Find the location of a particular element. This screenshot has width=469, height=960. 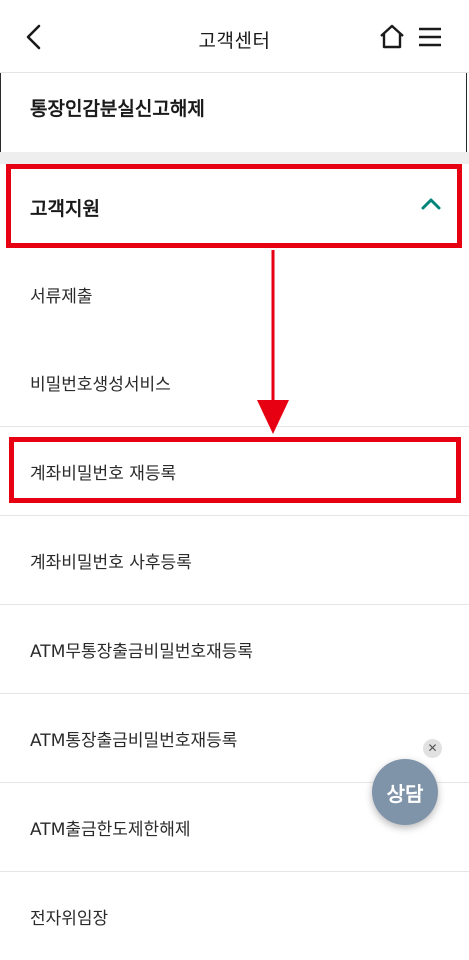

hamburger-menu-icon is located at coordinates (430, 37).